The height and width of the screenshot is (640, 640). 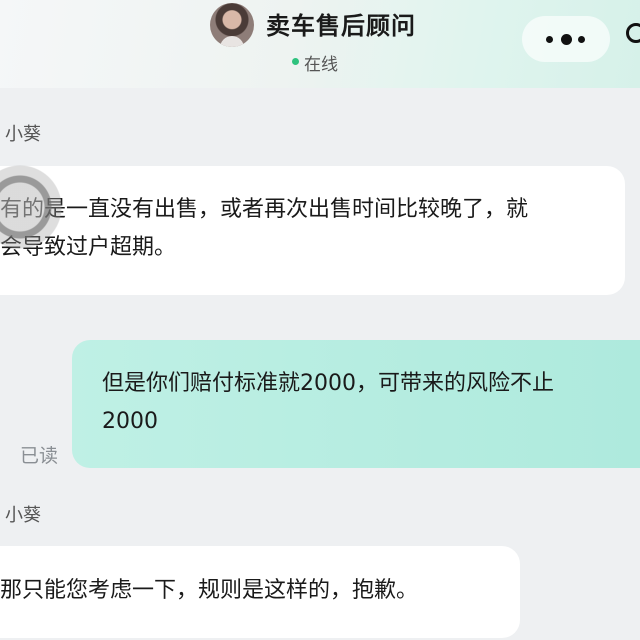 I want to click on more-menu-button, so click(x=566, y=39).